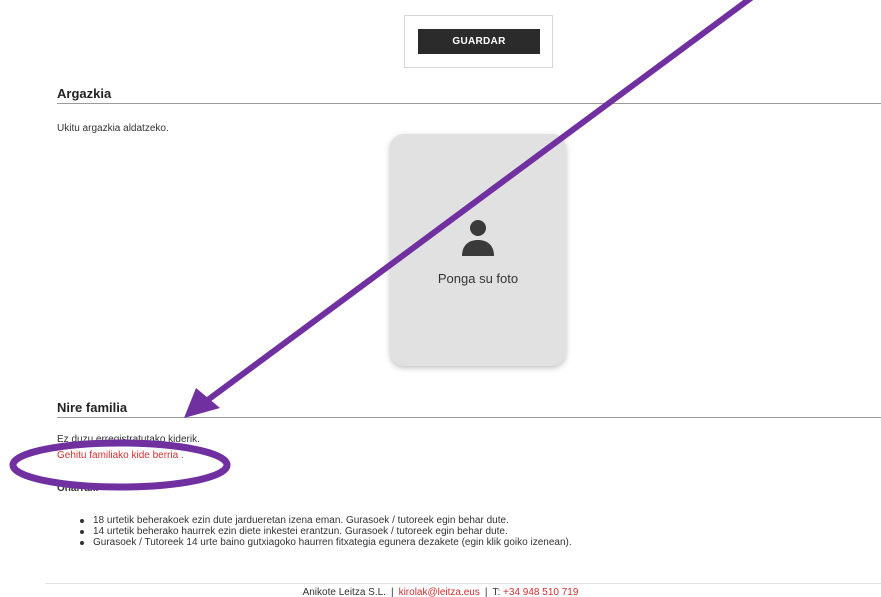 Image resolution: width=881 pixels, height=597 pixels. What do you see at coordinates (128, 439) in the screenshot?
I see `no-members-text: Ez duzu erregistratutako kiderik.` at bounding box center [128, 439].